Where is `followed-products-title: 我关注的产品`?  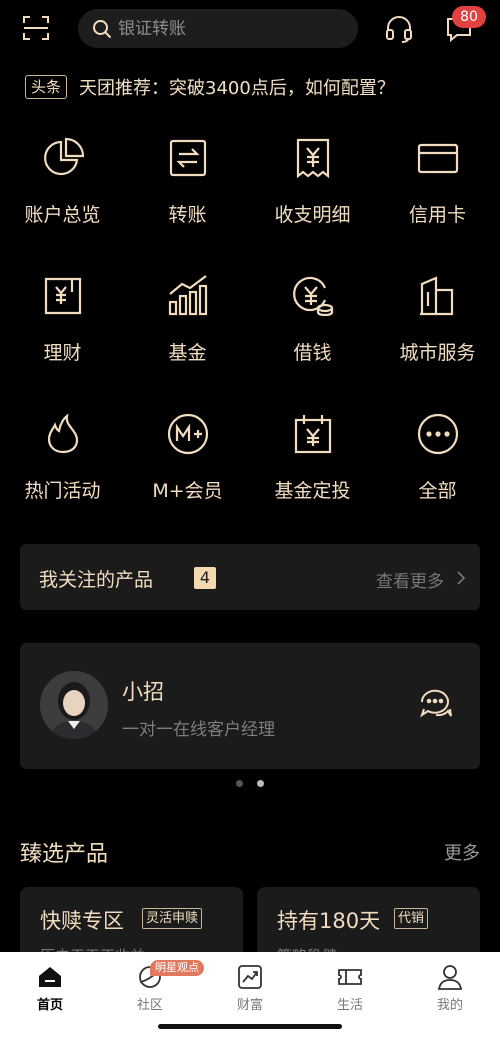
followed-products-title: 我关注的产品 is located at coordinates (96, 580).